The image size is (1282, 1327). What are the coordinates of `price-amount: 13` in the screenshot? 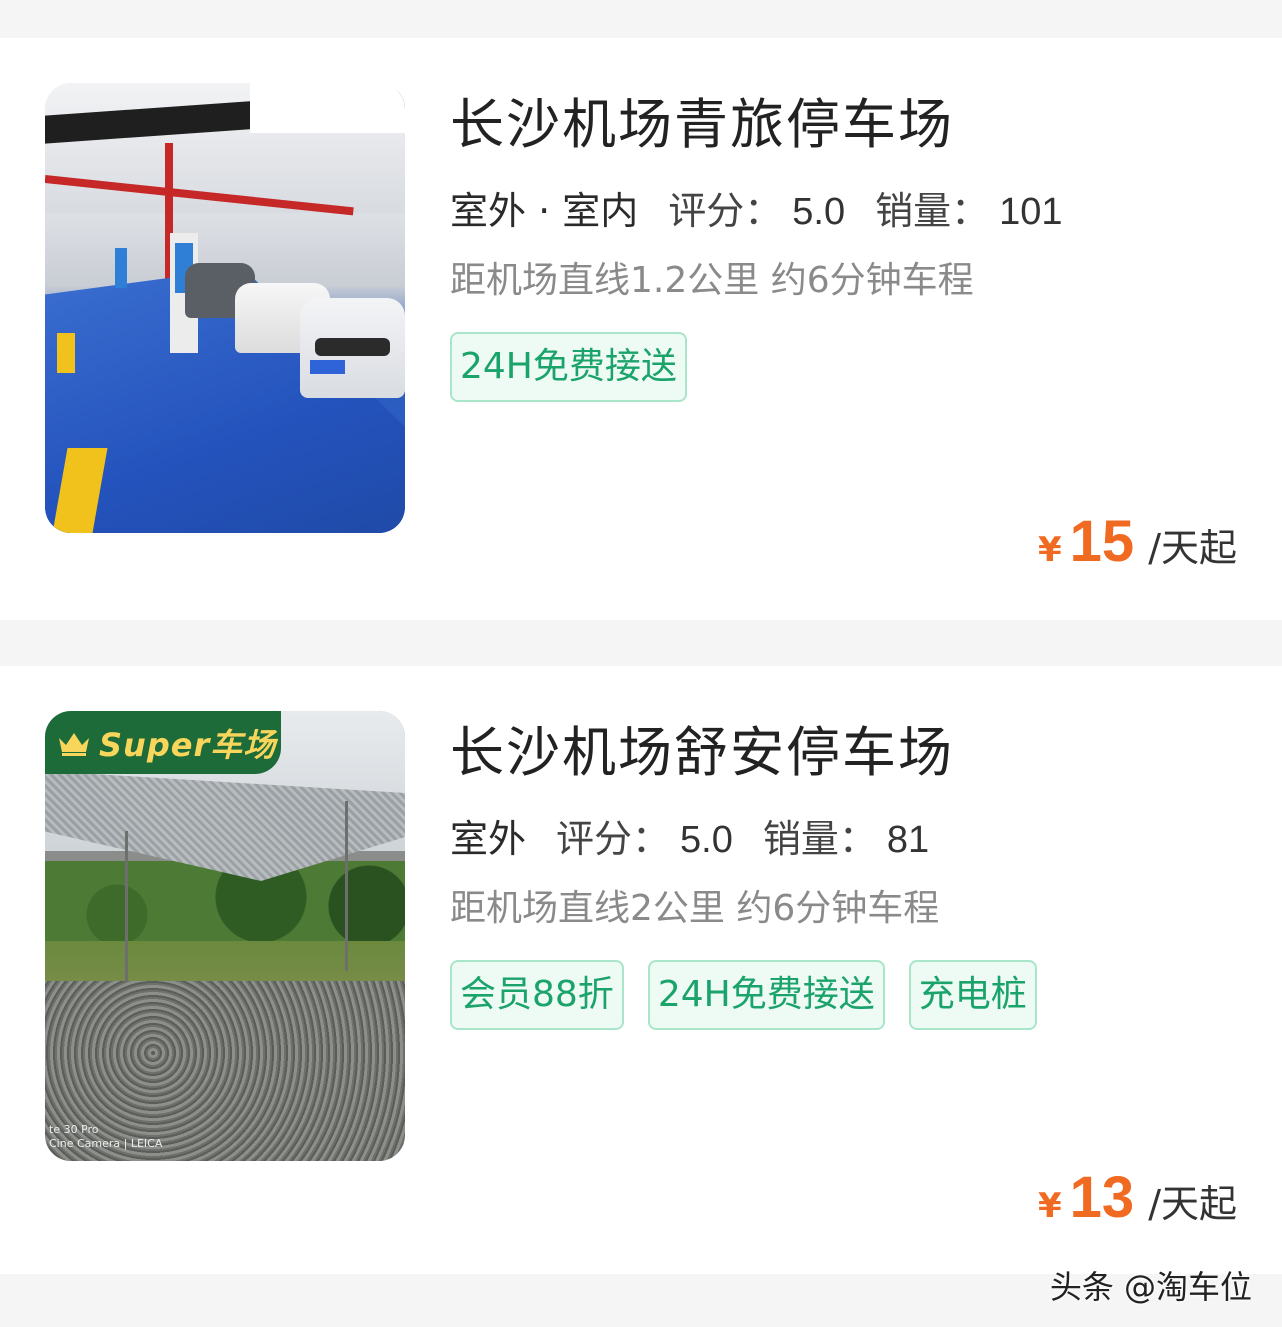 It's located at (1102, 1197).